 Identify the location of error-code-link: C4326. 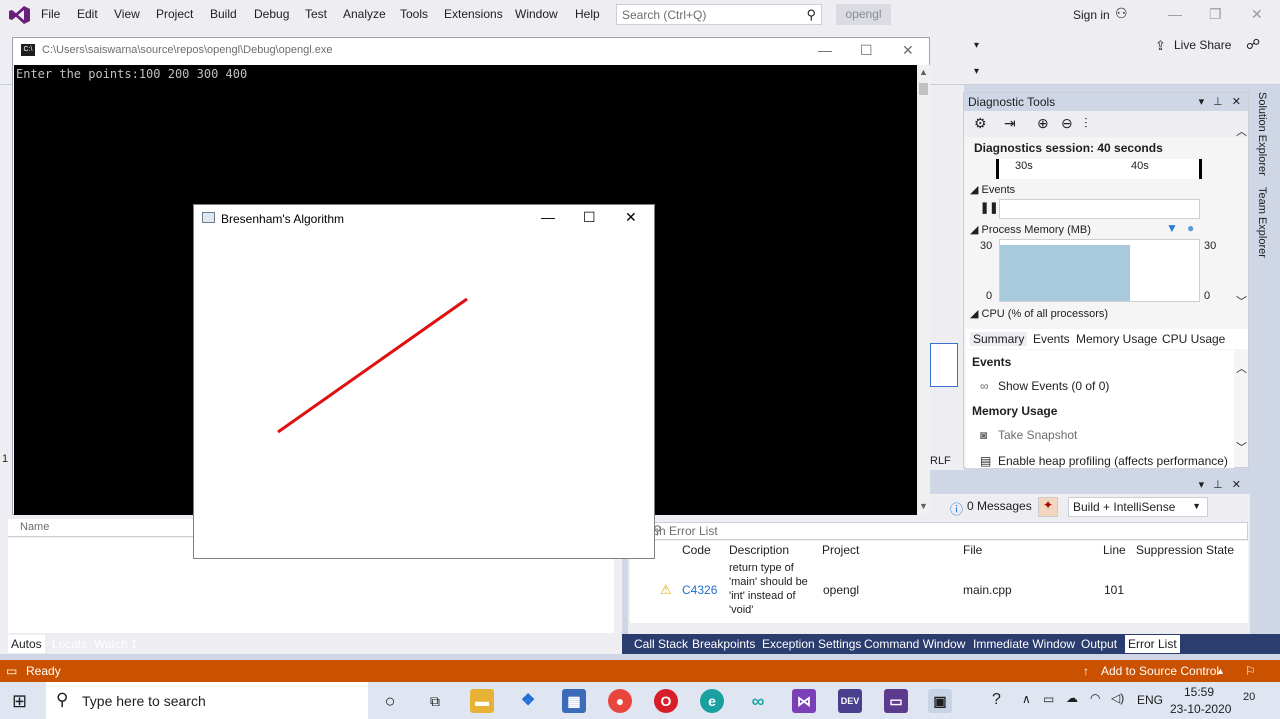
(699, 590).